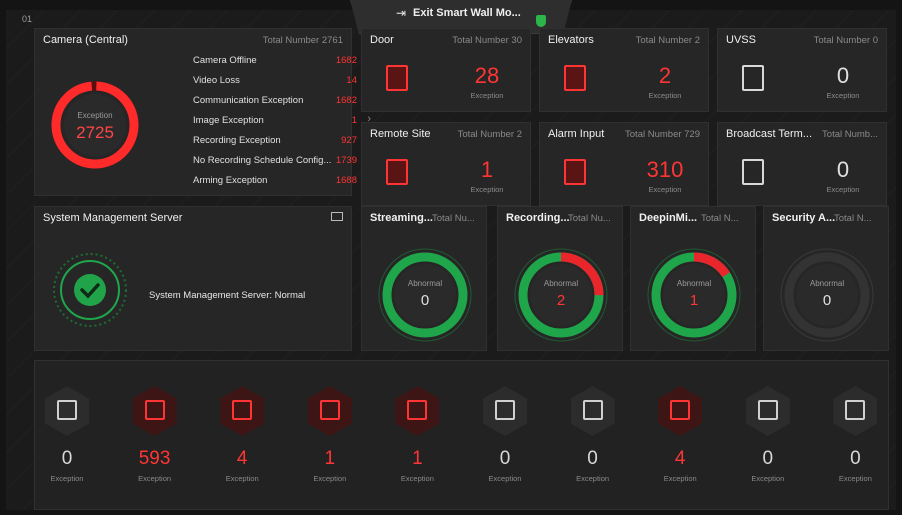  What do you see at coordinates (680, 458) in the screenshot?
I see `device-exception-value: 4` at bounding box center [680, 458].